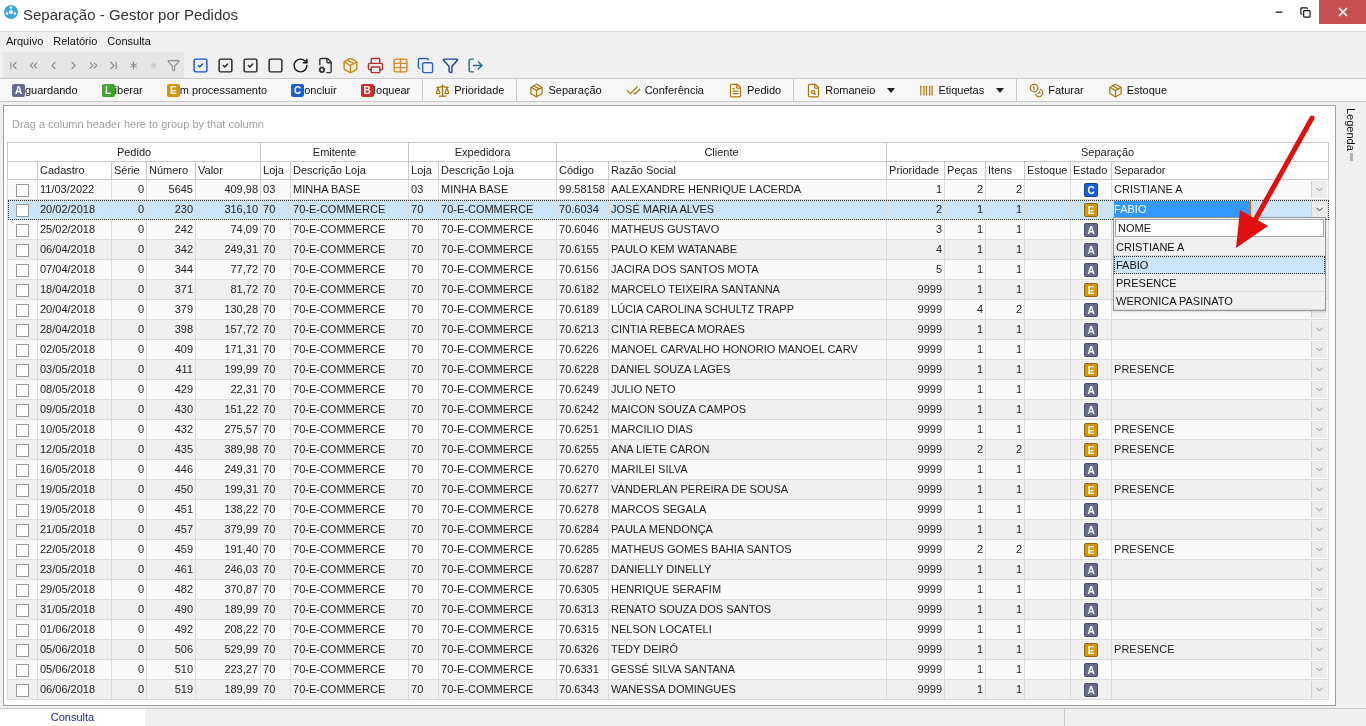  I want to click on table-row: 05/06/2018 0 510 223,27 70 70-E-COMMERCE 70 70-E-COMMERCE 70.6331 GESSÉ SILVA SANTANA 9999 1 1 A, so click(668, 669).